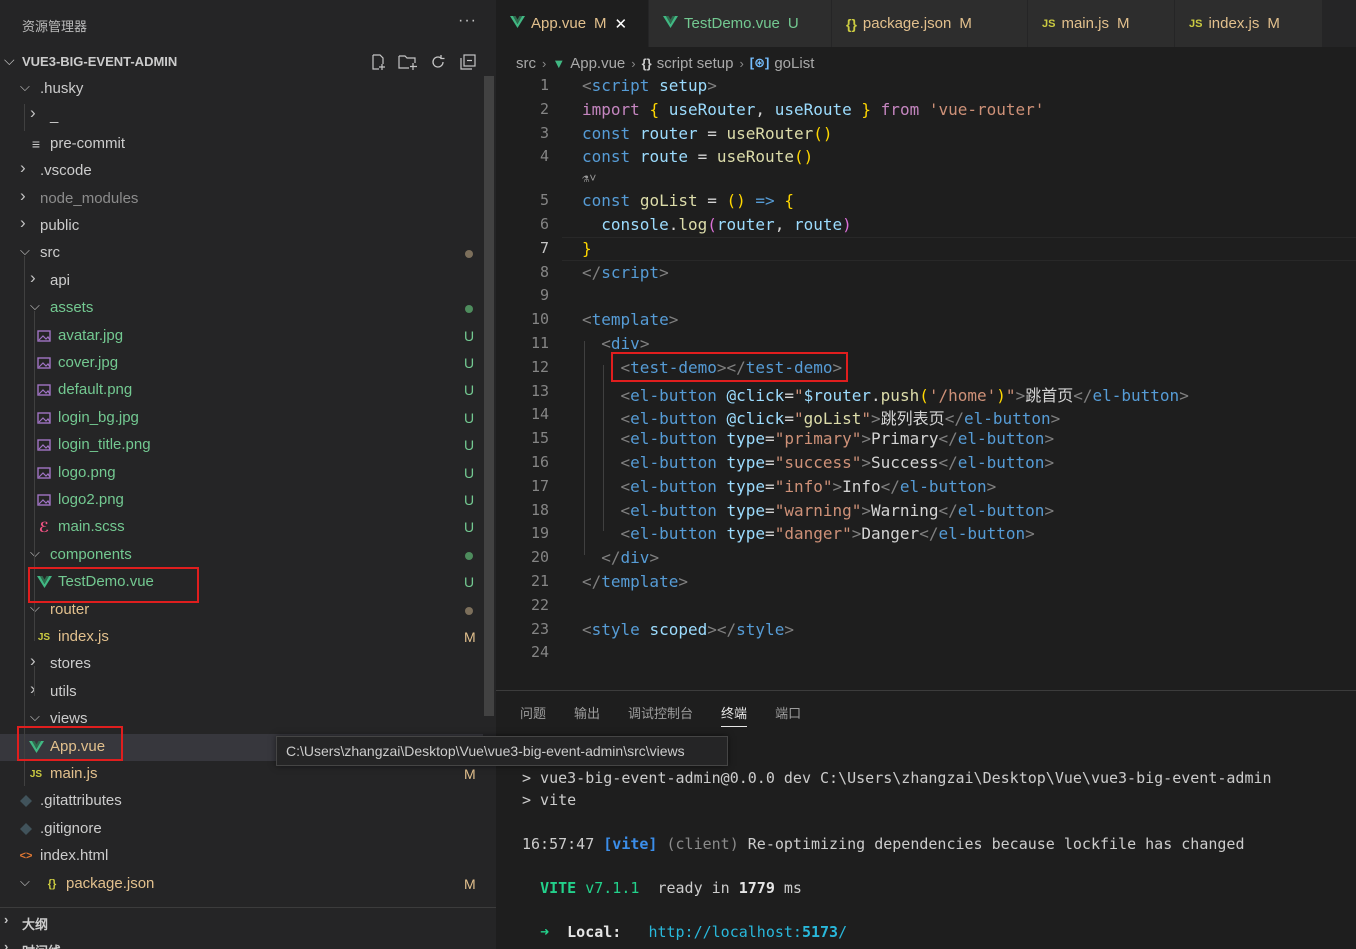 The image size is (1356, 949). I want to click on tree-item: ℰmain.scss U, so click(241, 527).